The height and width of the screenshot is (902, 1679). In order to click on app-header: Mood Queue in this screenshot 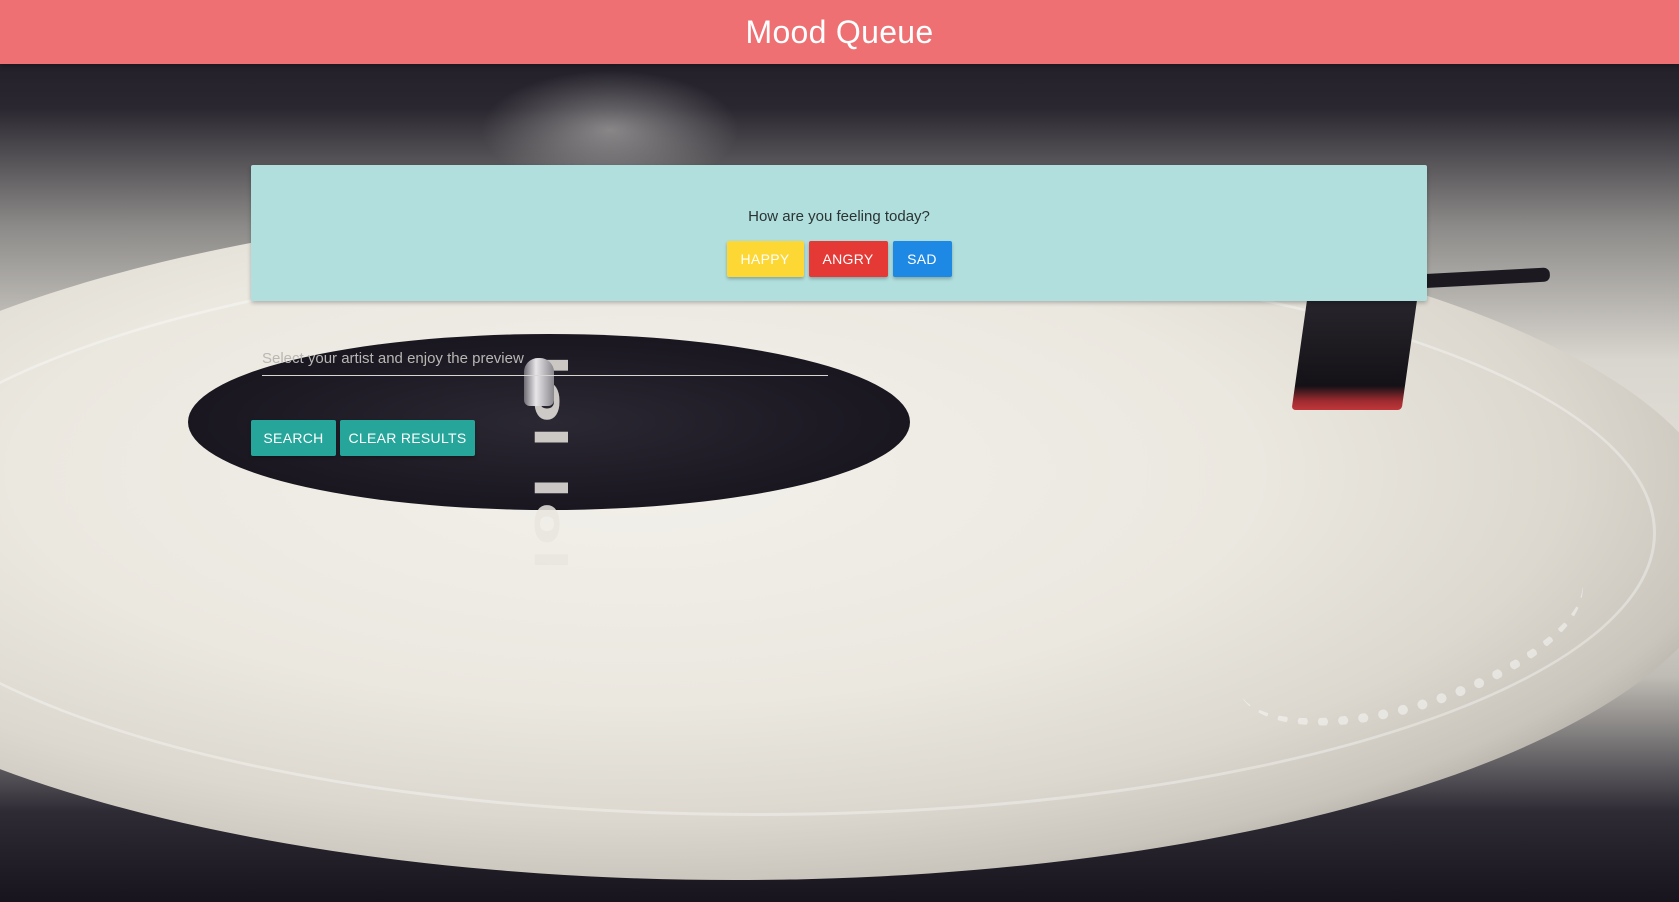, I will do `click(839, 32)`.